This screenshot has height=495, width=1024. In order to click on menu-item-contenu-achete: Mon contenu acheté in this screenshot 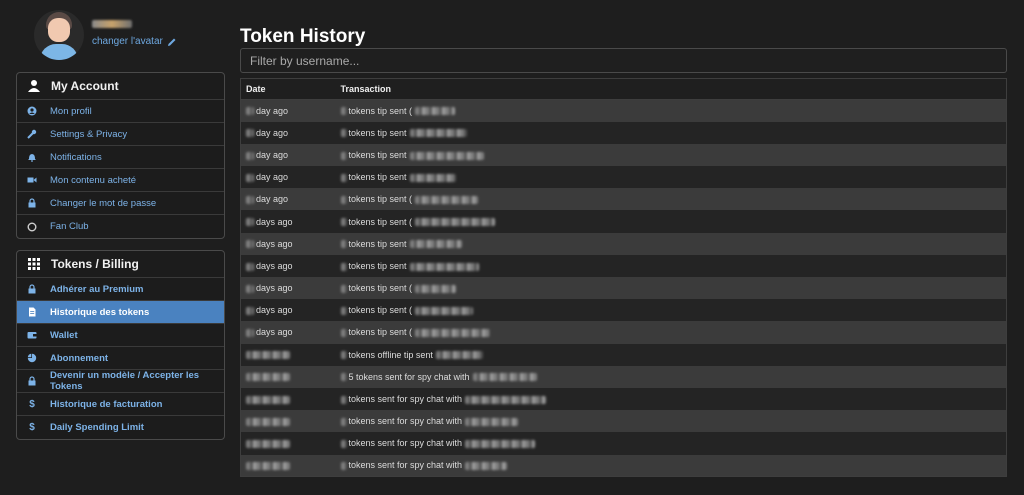, I will do `click(120, 180)`.